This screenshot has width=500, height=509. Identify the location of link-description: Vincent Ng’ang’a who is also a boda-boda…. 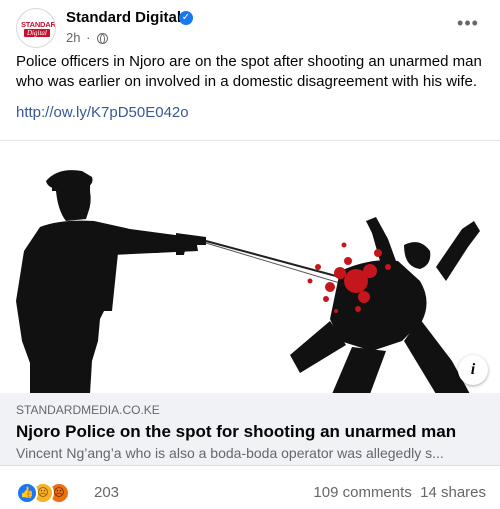
(230, 453).